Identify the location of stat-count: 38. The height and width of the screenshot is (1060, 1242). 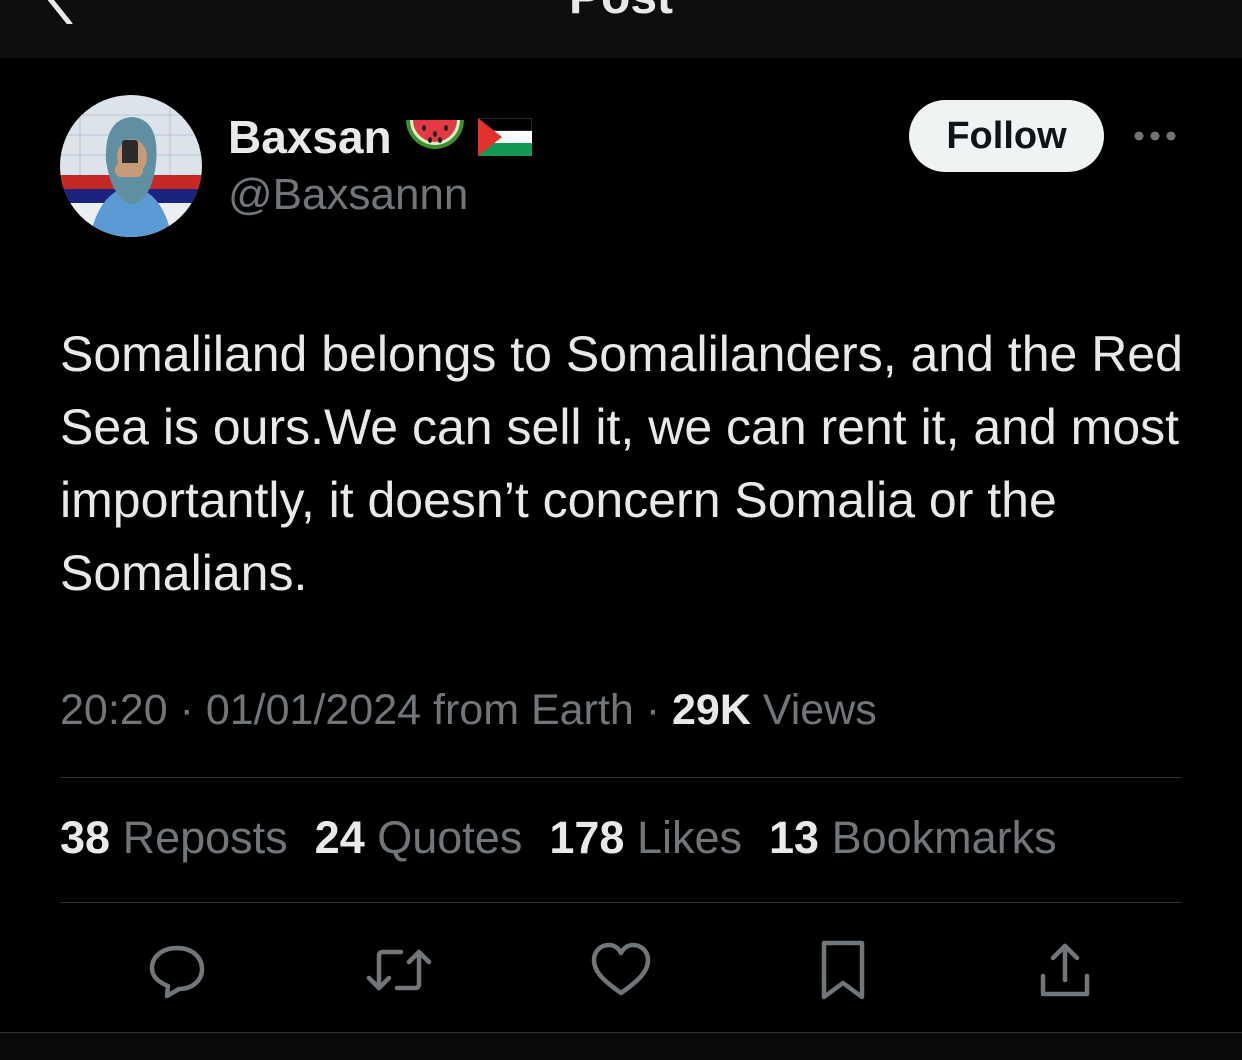
(85, 837).